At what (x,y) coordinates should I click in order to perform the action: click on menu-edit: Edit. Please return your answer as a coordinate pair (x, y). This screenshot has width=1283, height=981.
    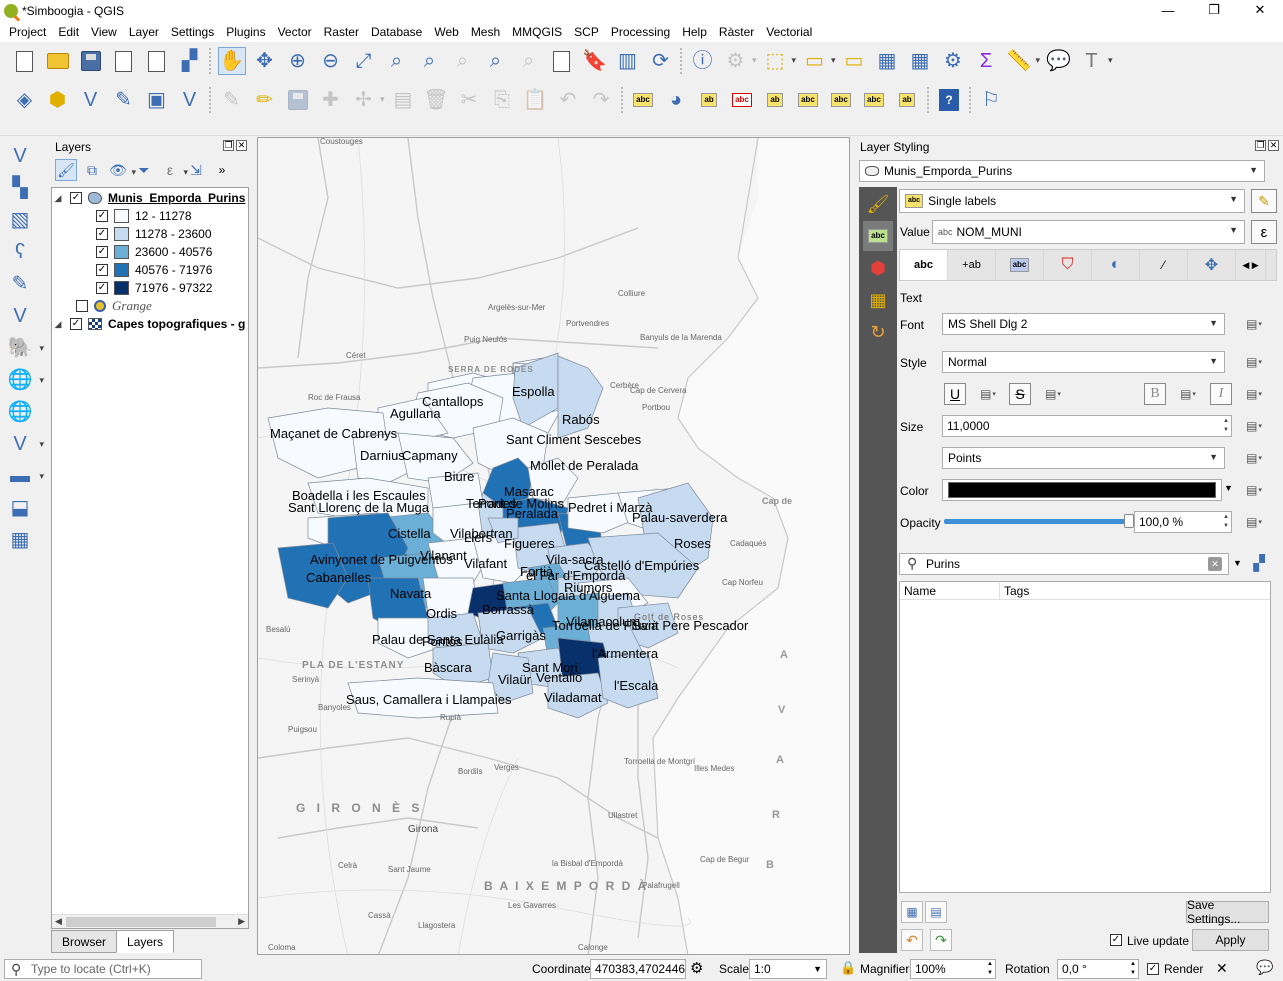
    Looking at the image, I should click on (68, 32).